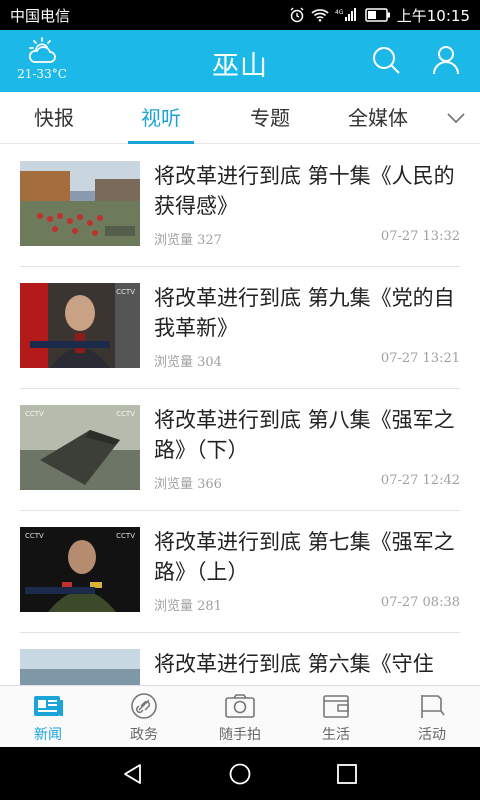 The height and width of the screenshot is (800, 480). I want to click on app-header: 21-33°C 巫山, so click(240, 61).